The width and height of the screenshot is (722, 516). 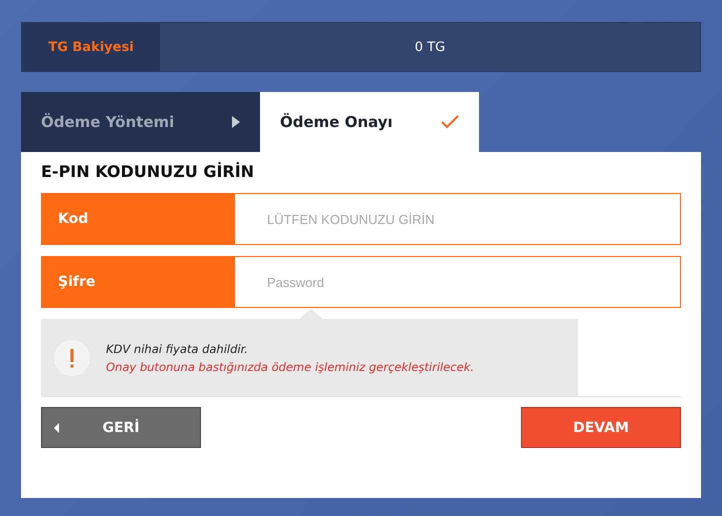 I want to click on check-icon, so click(x=450, y=122).